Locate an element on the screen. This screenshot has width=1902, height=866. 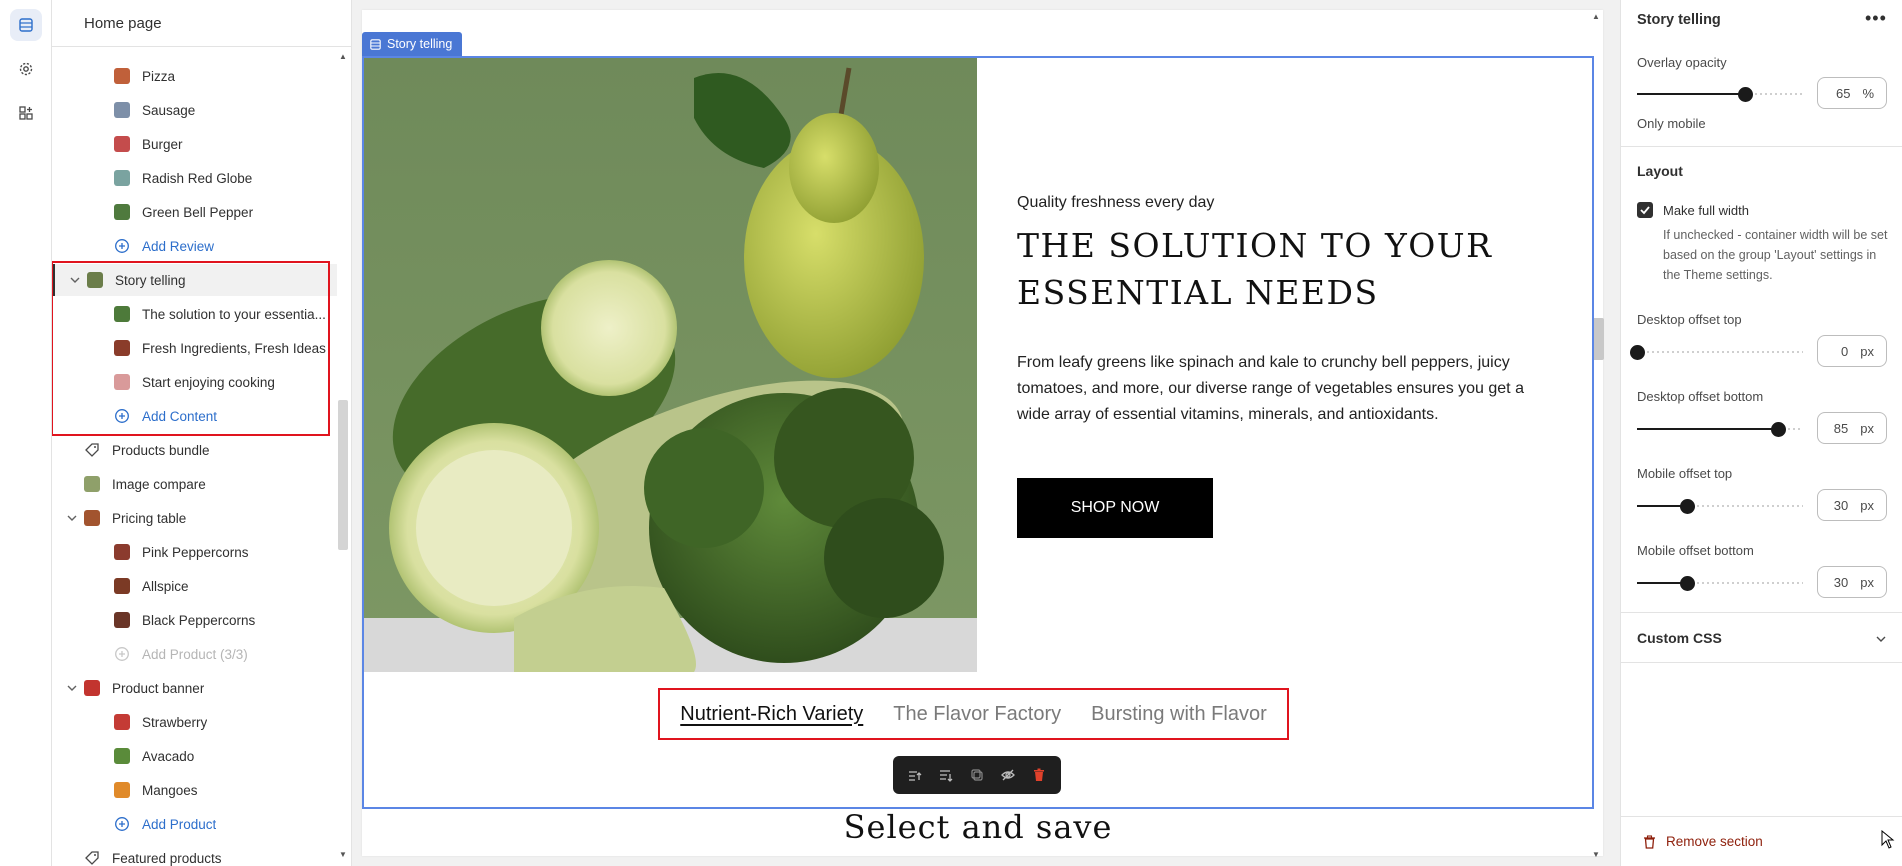
tree-section-item: Product banner is located at coordinates (194, 688).